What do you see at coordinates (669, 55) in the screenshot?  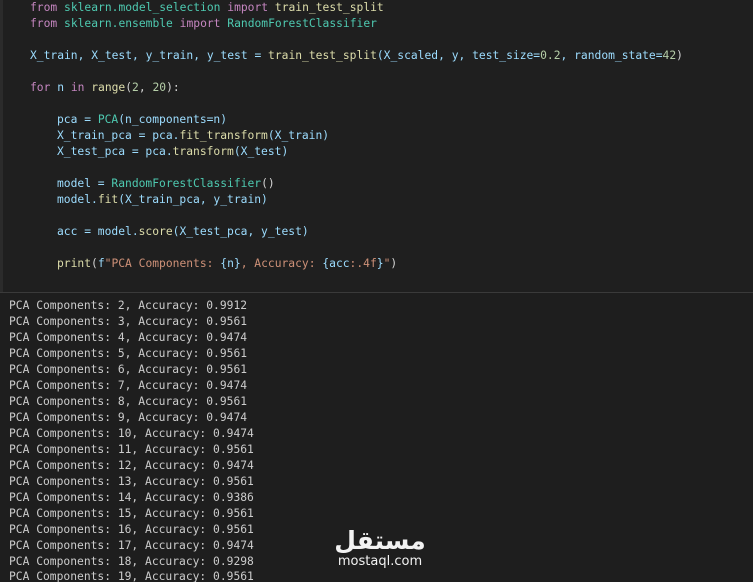 I see `random-state-value: 42` at bounding box center [669, 55].